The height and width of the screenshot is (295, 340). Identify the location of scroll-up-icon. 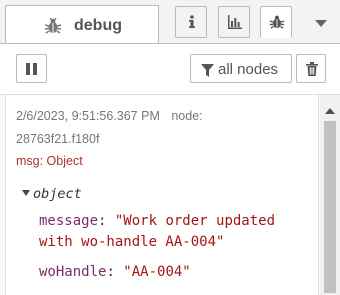
(330, 111).